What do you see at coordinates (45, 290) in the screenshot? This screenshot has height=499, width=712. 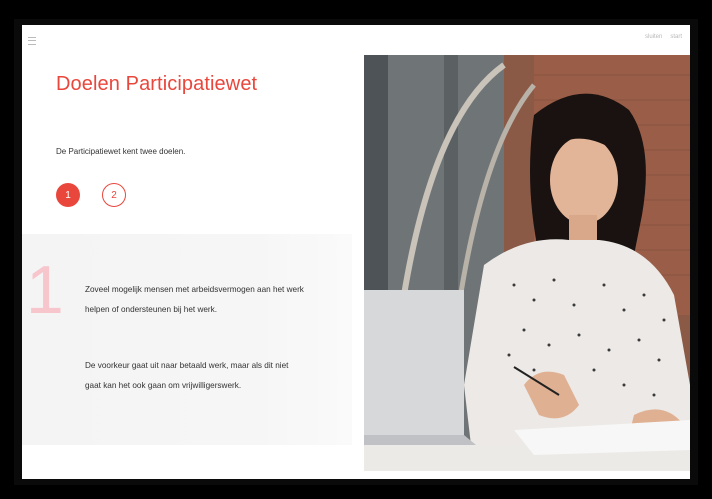 I see `panel-number: 1` at bounding box center [45, 290].